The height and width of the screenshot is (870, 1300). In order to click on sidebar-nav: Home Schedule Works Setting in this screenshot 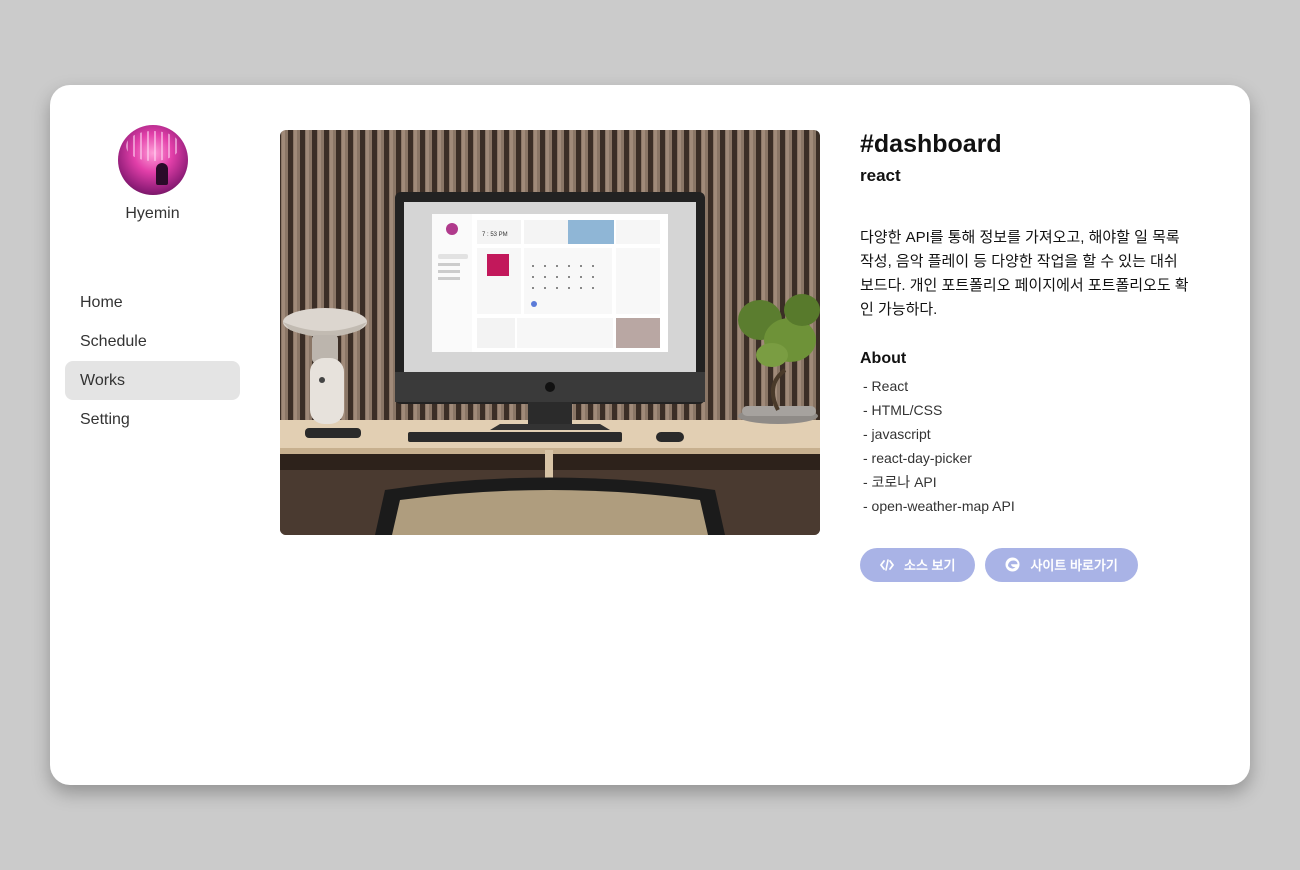, I will do `click(152, 361)`.